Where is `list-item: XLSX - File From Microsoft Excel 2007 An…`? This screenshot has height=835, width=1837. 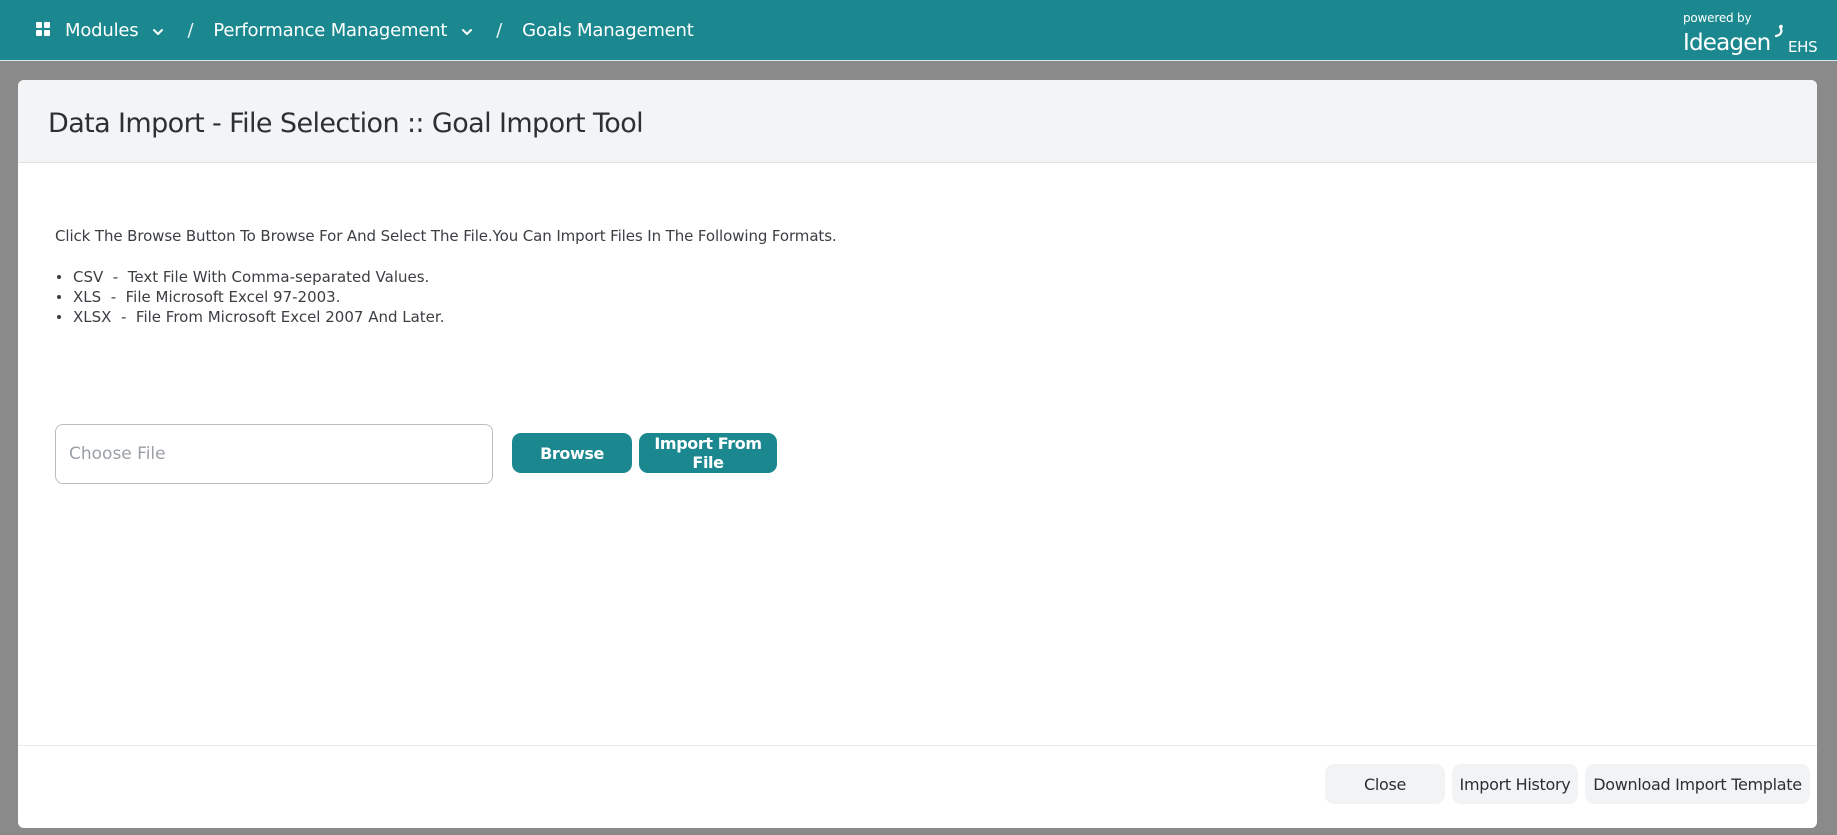 list-item: XLSX - File From Microsoft Excel 2007 An… is located at coordinates (249, 317).